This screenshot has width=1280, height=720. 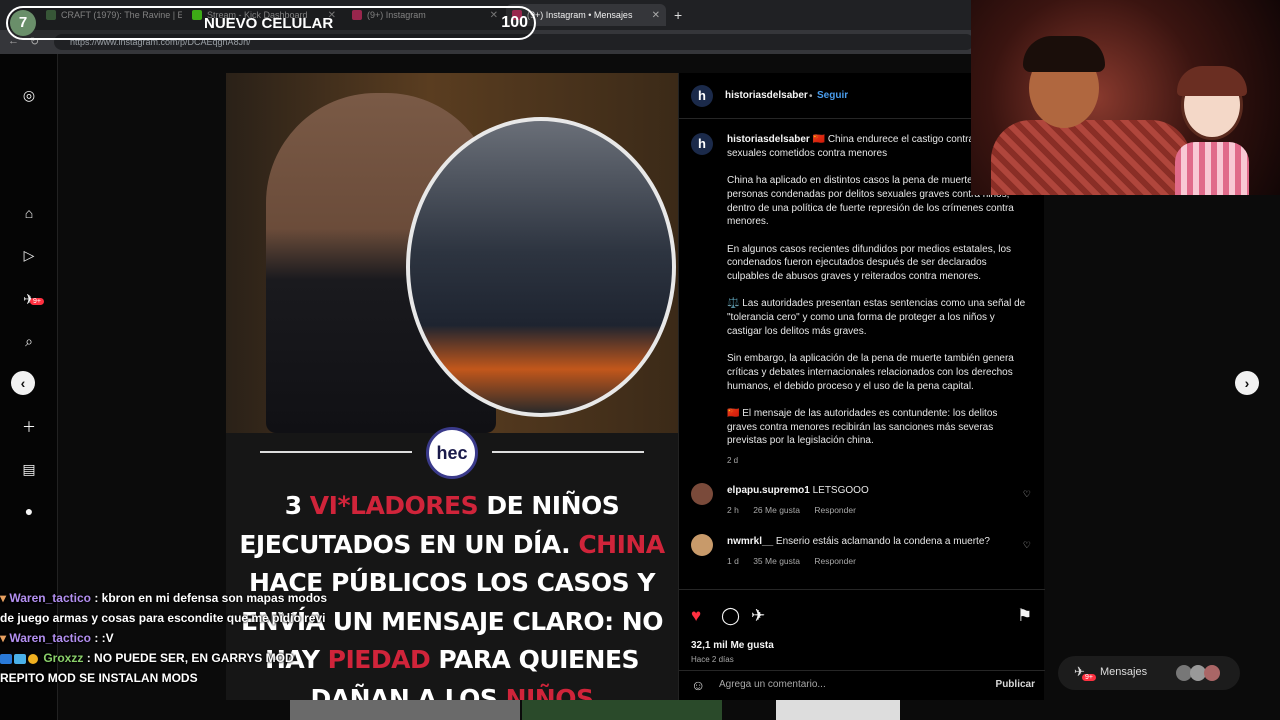 I want to click on webcam-feed, so click(x=1125, y=97).